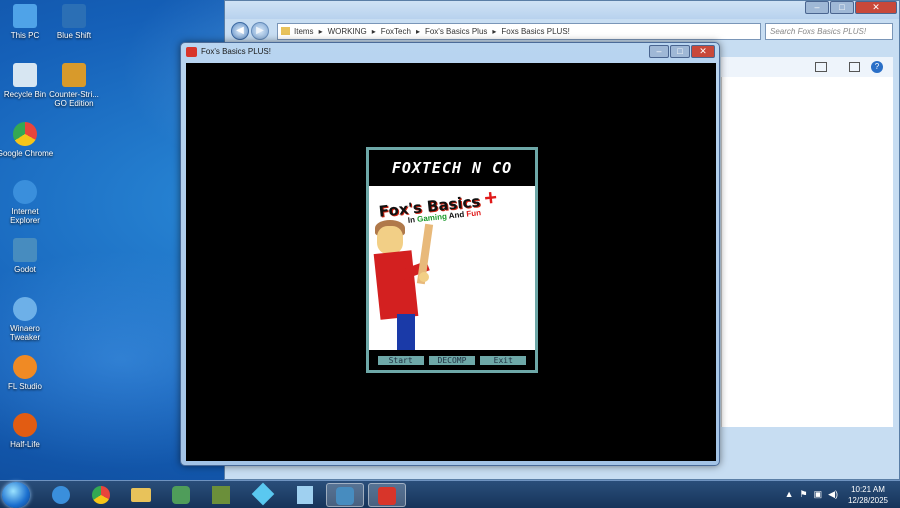 This screenshot has width=900, height=508. I want to click on csgo-icon, so click(74, 75).